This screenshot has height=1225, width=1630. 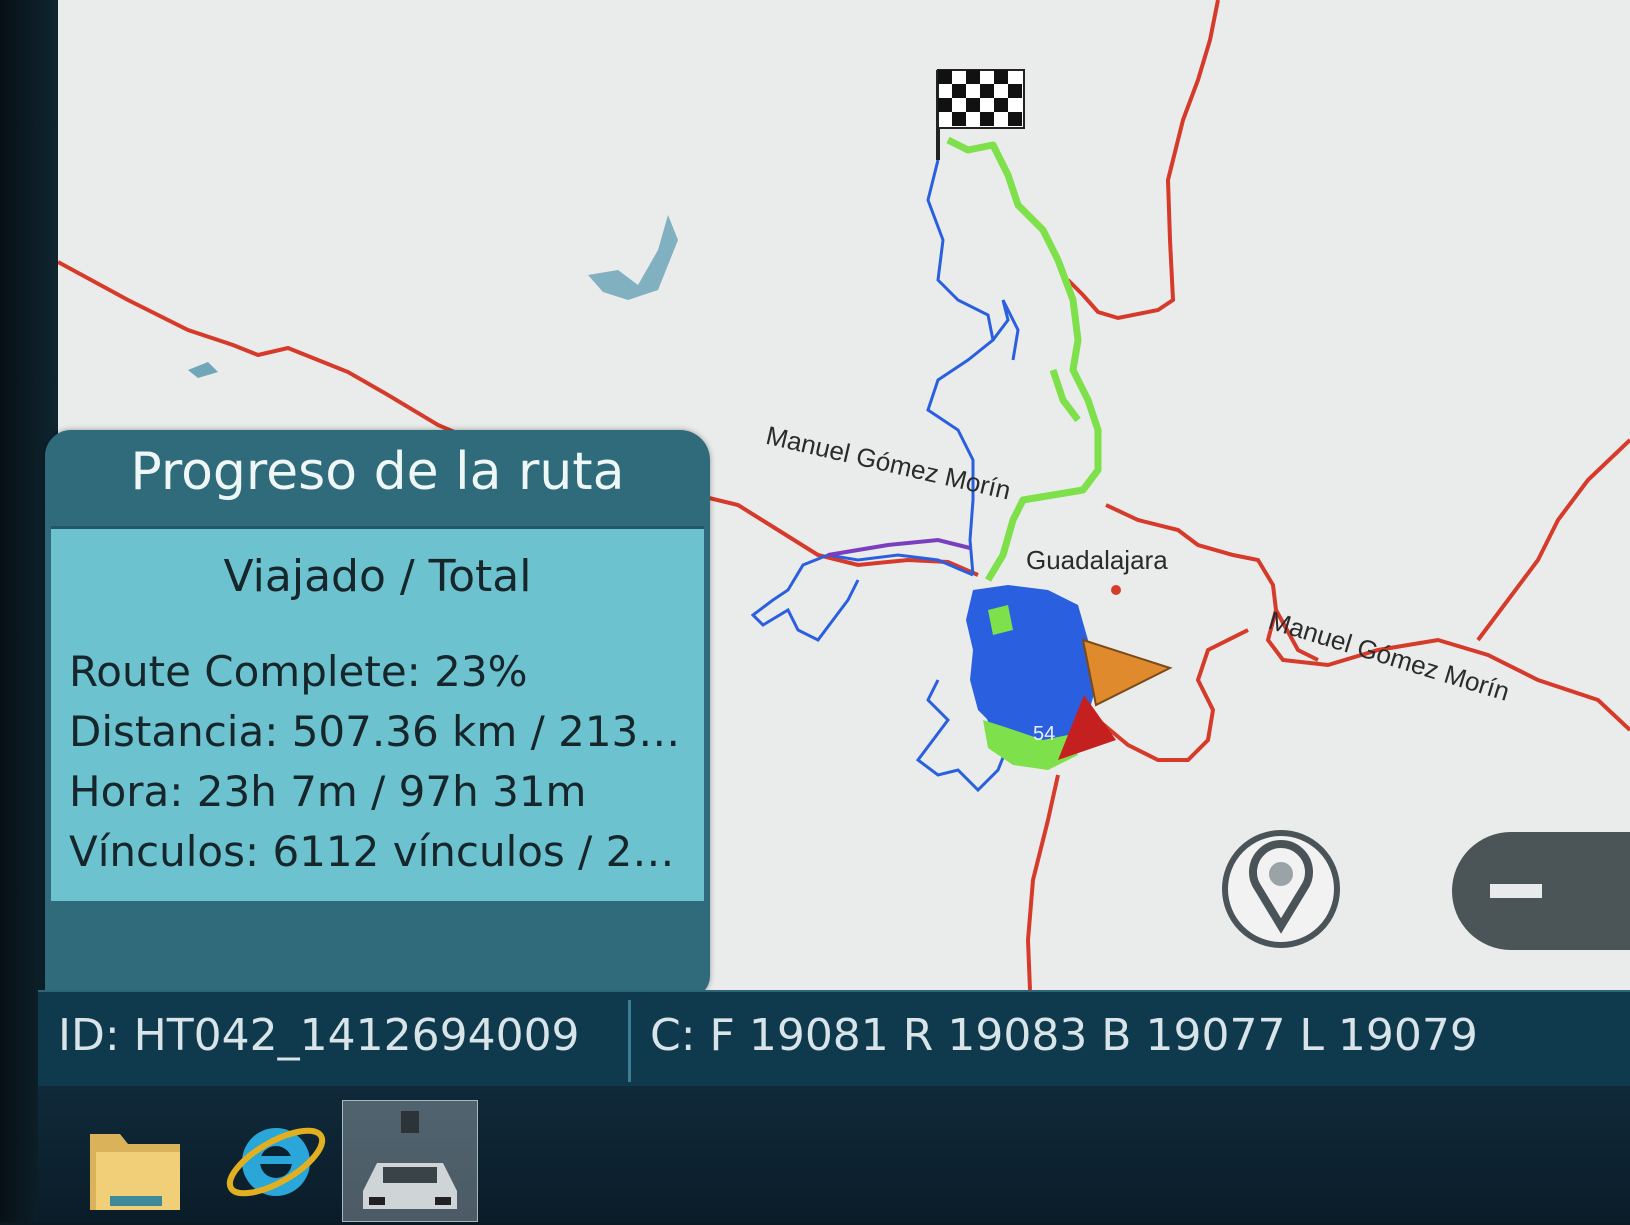 I want to click on location-pin-icon, so click(x=1281, y=887).